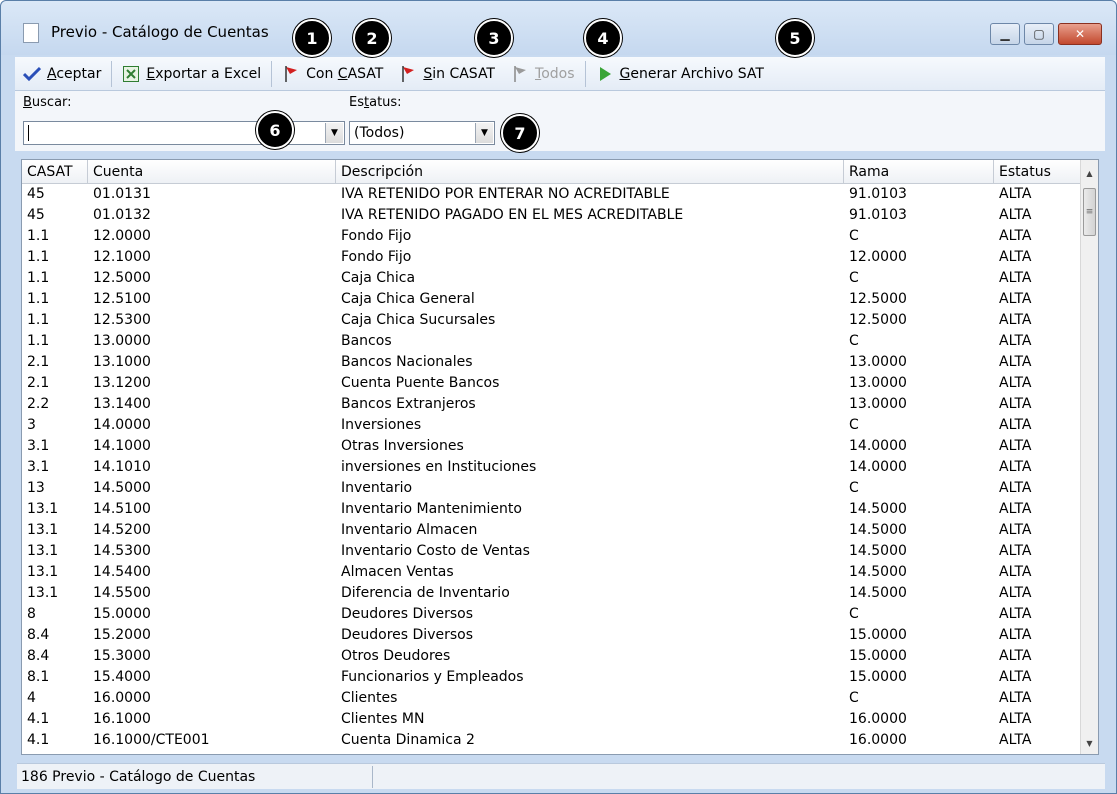 The image size is (1117, 794). I want to click on cell-rama: 15.0000, so click(878, 656).